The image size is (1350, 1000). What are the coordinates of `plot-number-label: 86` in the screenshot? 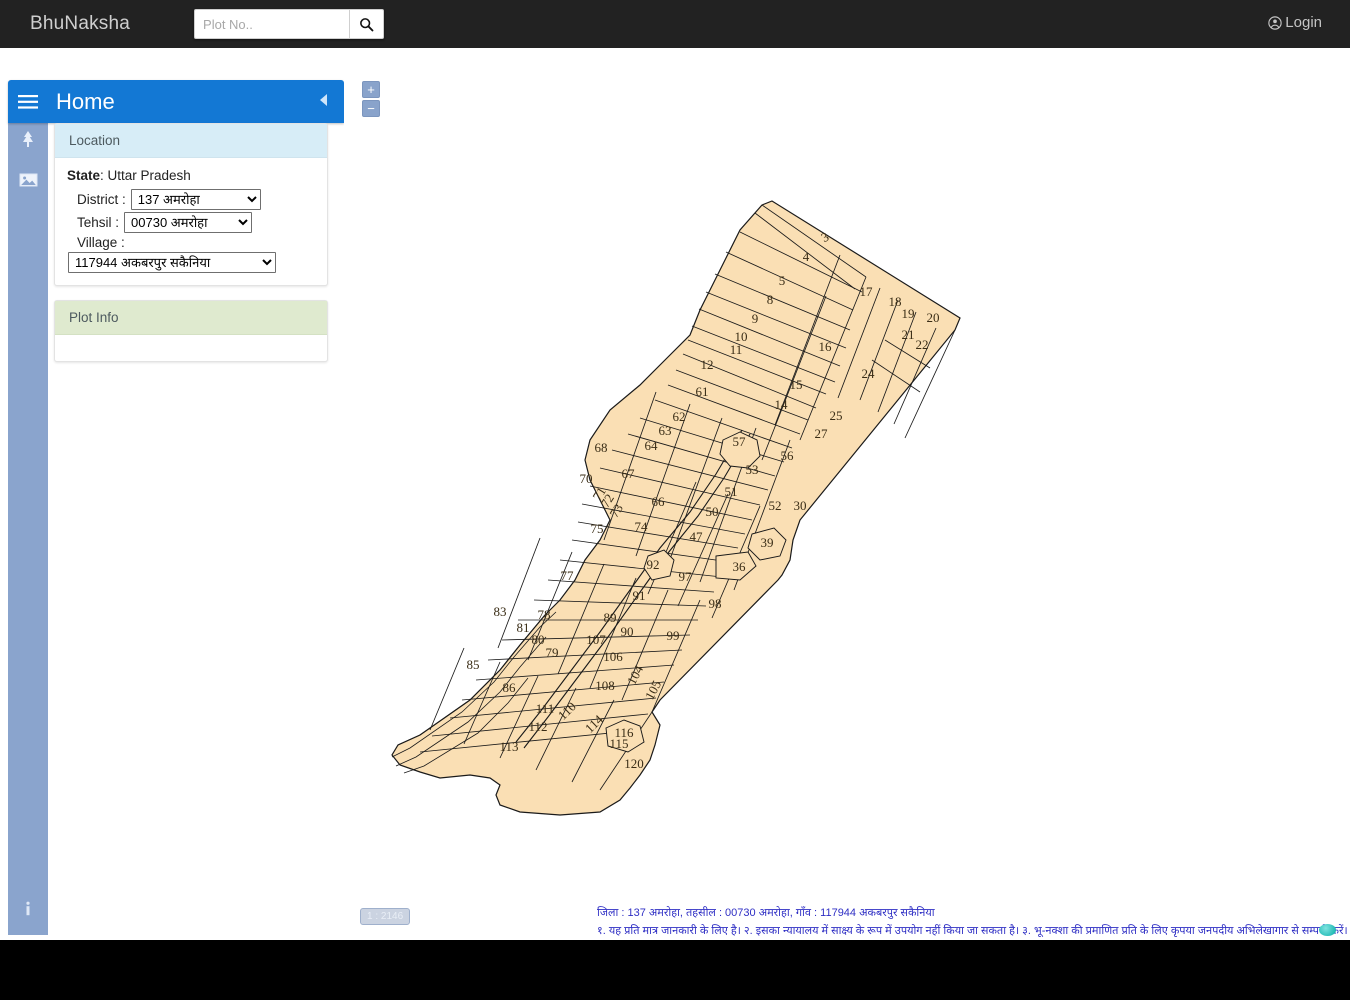 It's located at (510, 687).